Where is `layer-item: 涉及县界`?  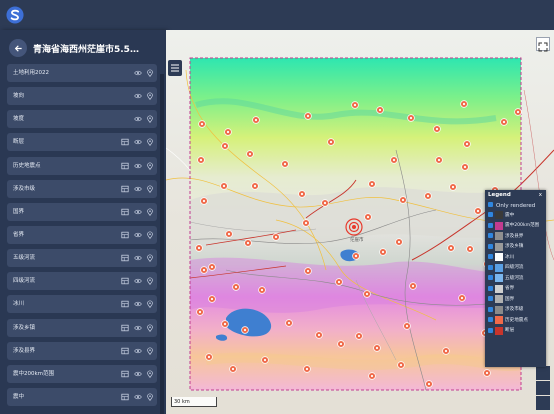
layer-item: 涉及县界 is located at coordinates (82, 350).